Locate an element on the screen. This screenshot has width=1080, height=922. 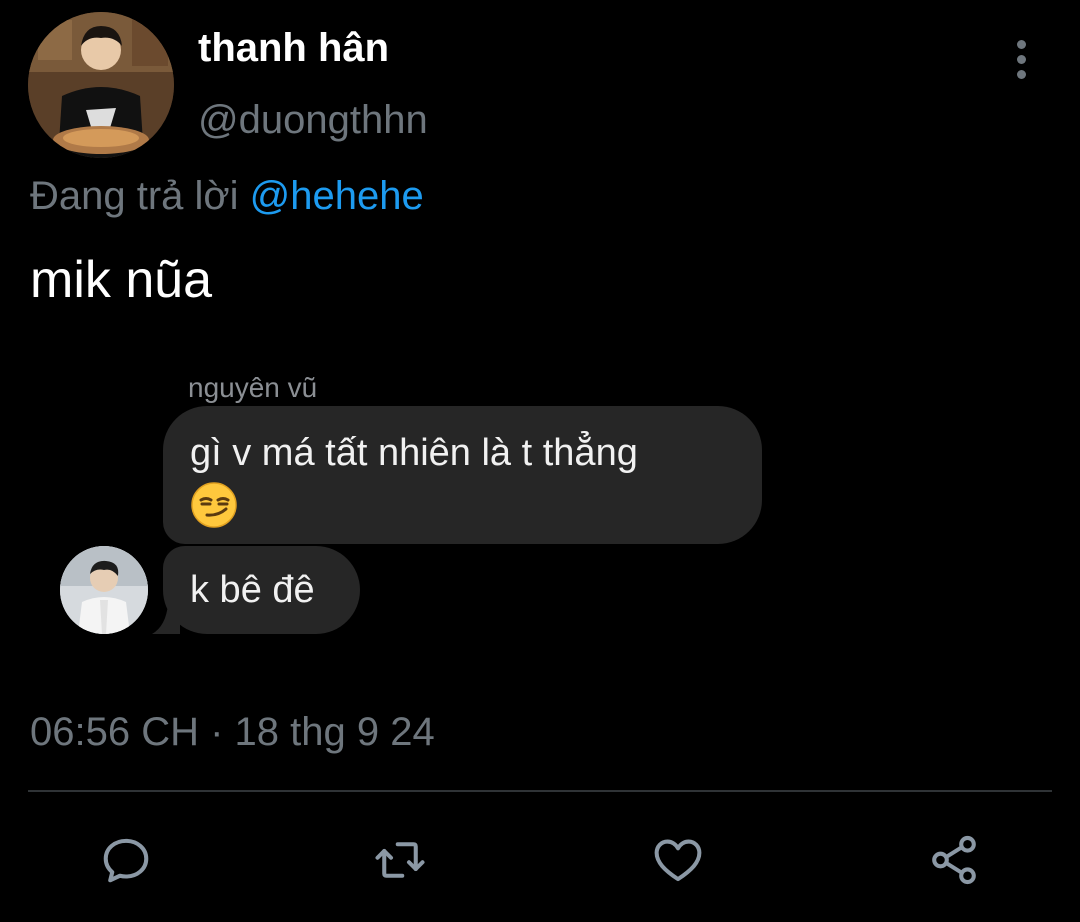
like-button is located at coordinates (678, 860).